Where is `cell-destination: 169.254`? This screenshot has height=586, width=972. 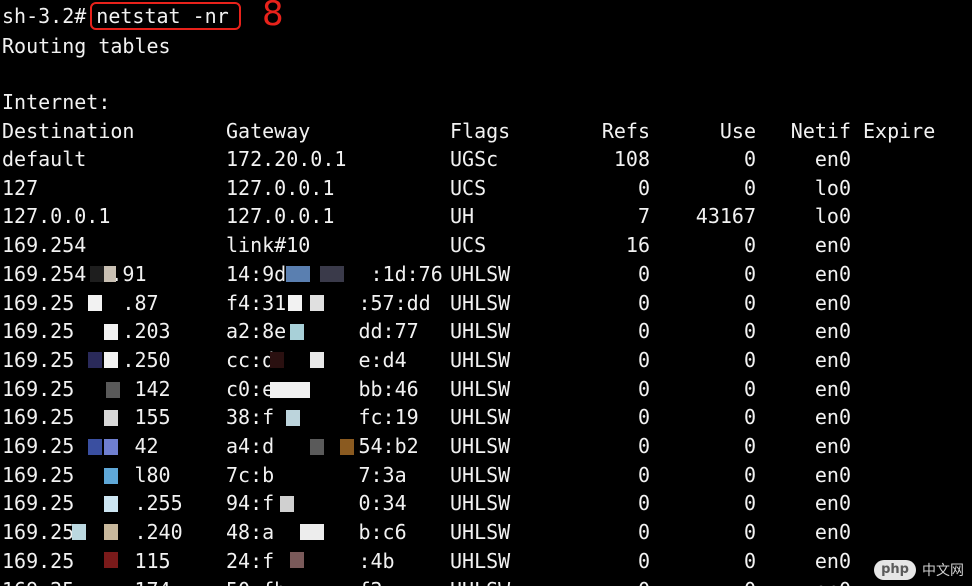 cell-destination: 169.254 is located at coordinates (44, 245).